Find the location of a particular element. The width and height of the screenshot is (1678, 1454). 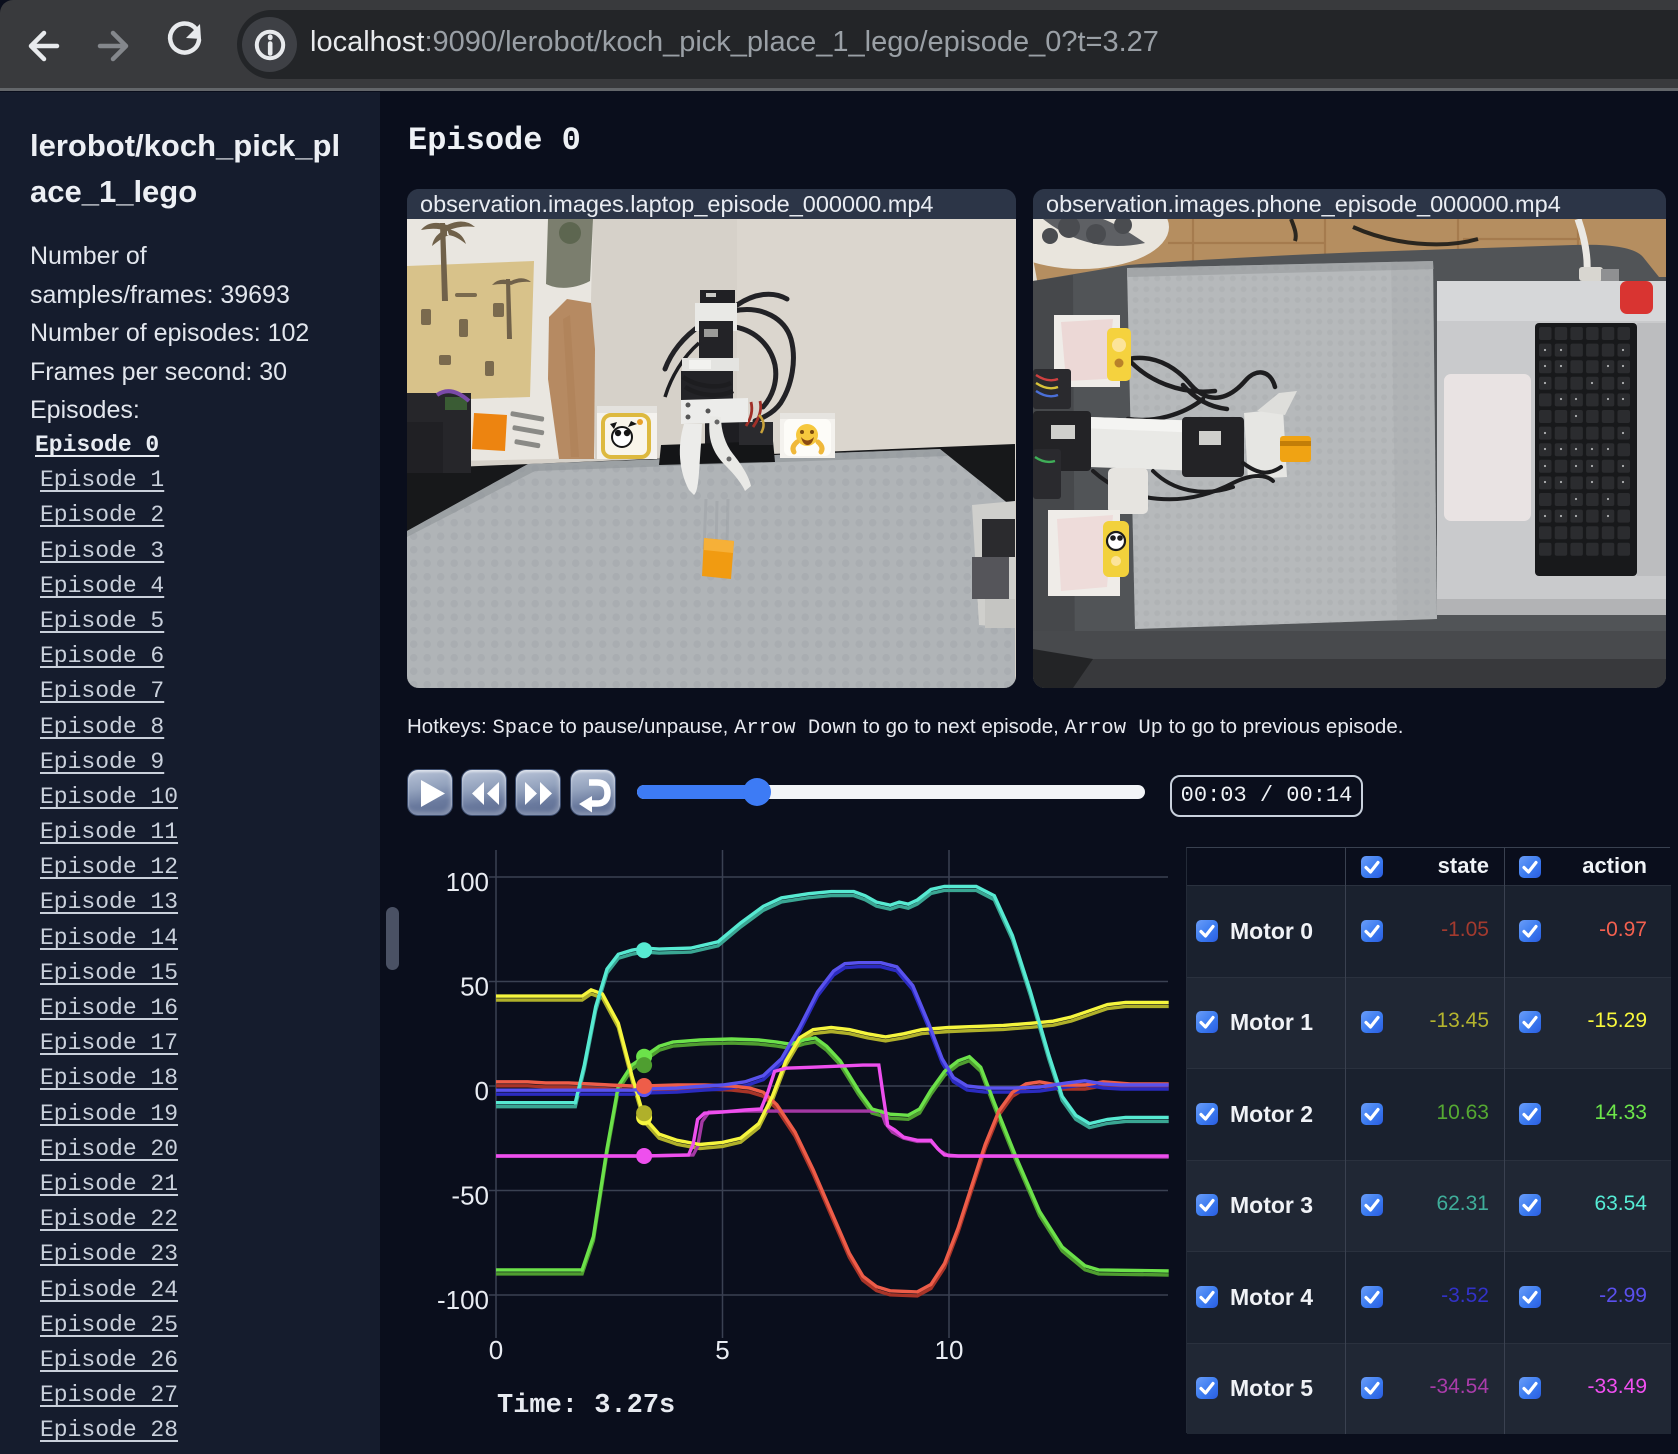

svg-text: -100 is located at coordinates (463, 1300).